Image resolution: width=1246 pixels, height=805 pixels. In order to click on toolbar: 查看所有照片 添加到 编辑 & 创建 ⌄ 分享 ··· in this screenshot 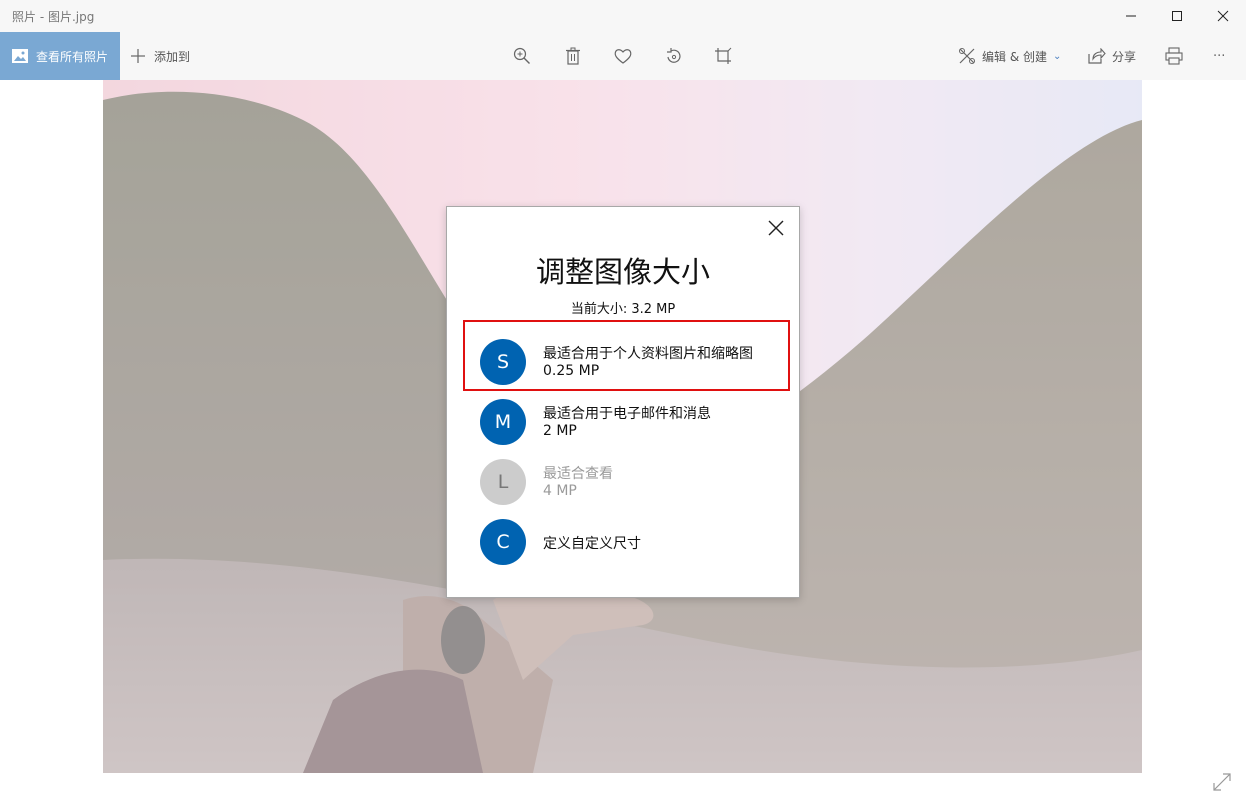, I will do `click(623, 56)`.